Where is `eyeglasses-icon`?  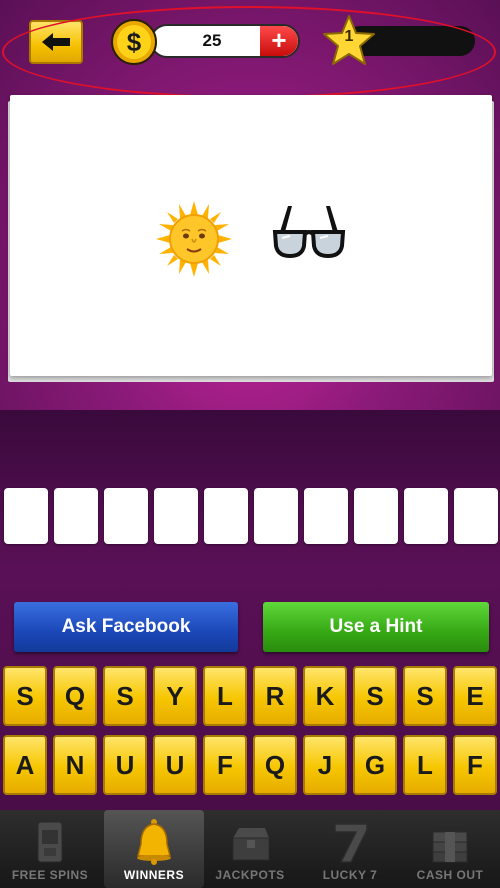
eyeglasses-icon is located at coordinates (309, 232).